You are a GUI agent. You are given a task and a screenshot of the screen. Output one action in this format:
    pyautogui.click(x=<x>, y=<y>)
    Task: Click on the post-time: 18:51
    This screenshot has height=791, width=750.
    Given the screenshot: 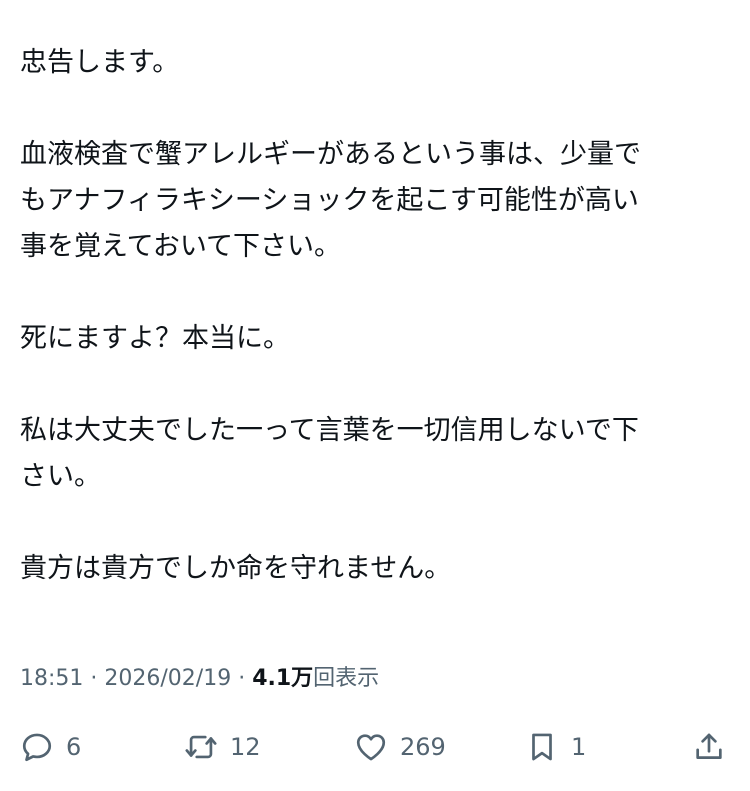 What is the action you would take?
    pyautogui.click(x=51, y=678)
    